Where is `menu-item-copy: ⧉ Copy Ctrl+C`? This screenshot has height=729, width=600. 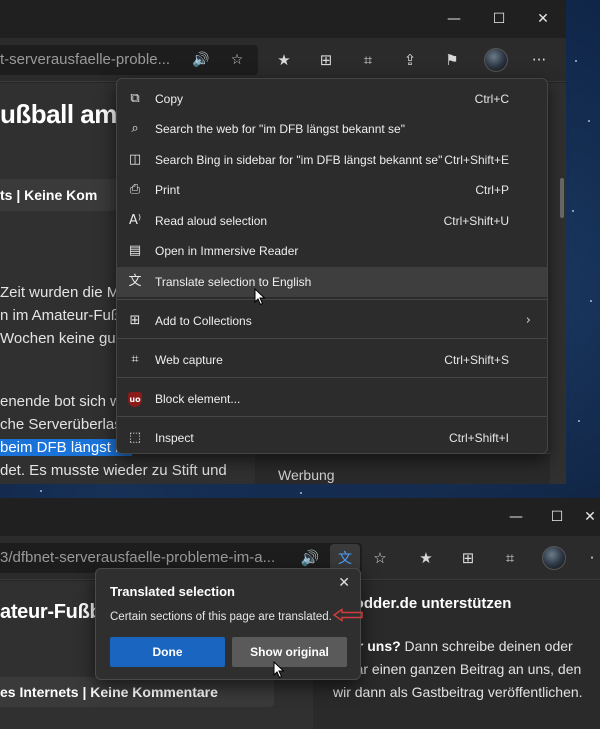 menu-item-copy: ⧉ Copy Ctrl+C is located at coordinates (332, 99).